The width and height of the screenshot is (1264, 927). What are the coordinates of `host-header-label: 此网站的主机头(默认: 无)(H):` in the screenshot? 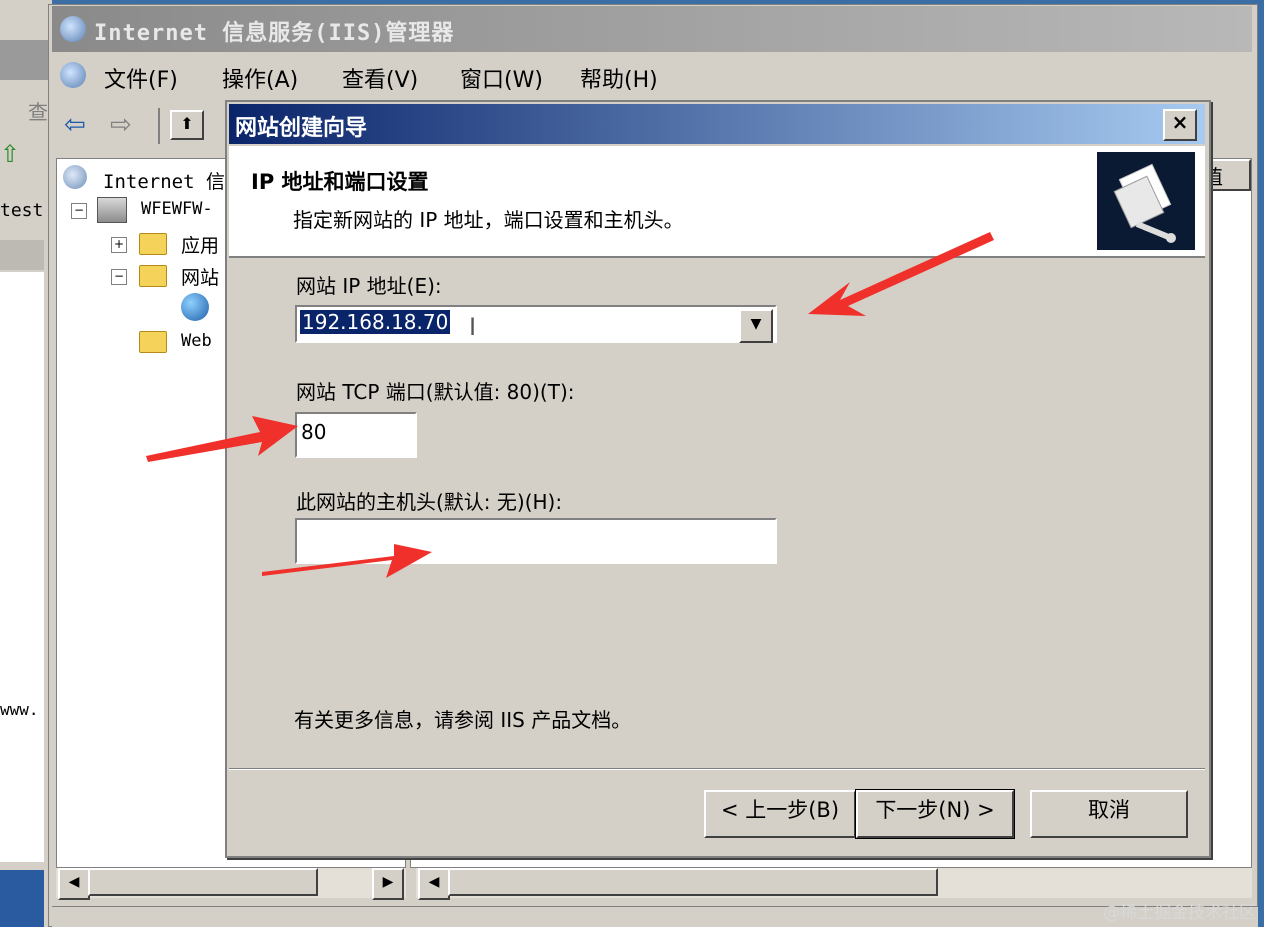 It's located at (429, 502).